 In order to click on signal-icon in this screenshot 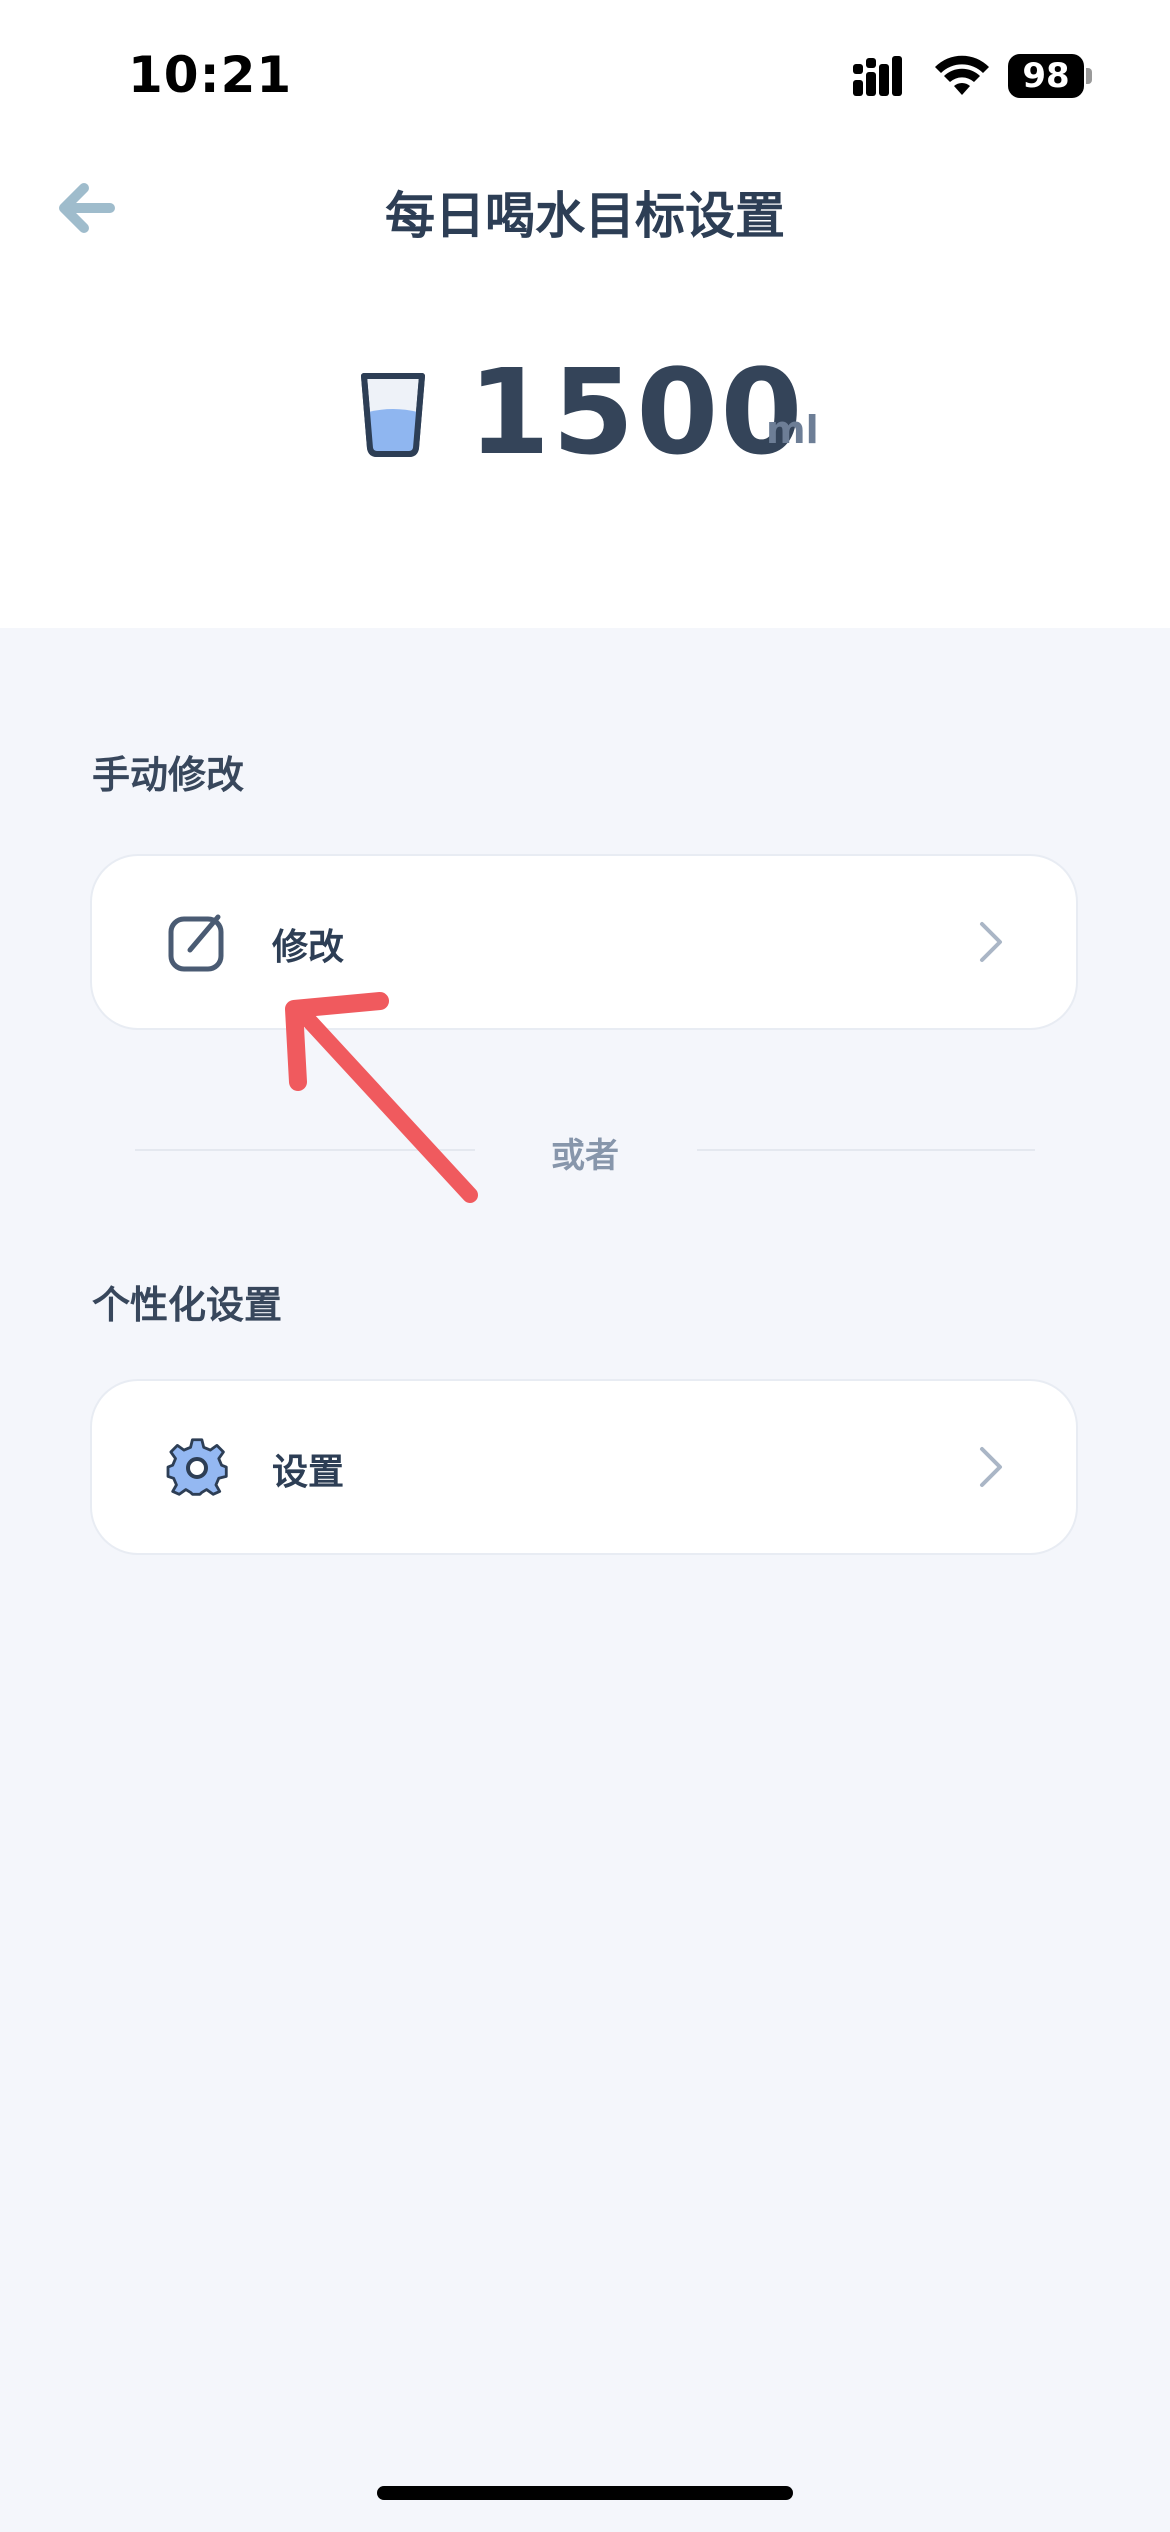, I will do `click(877, 76)`.